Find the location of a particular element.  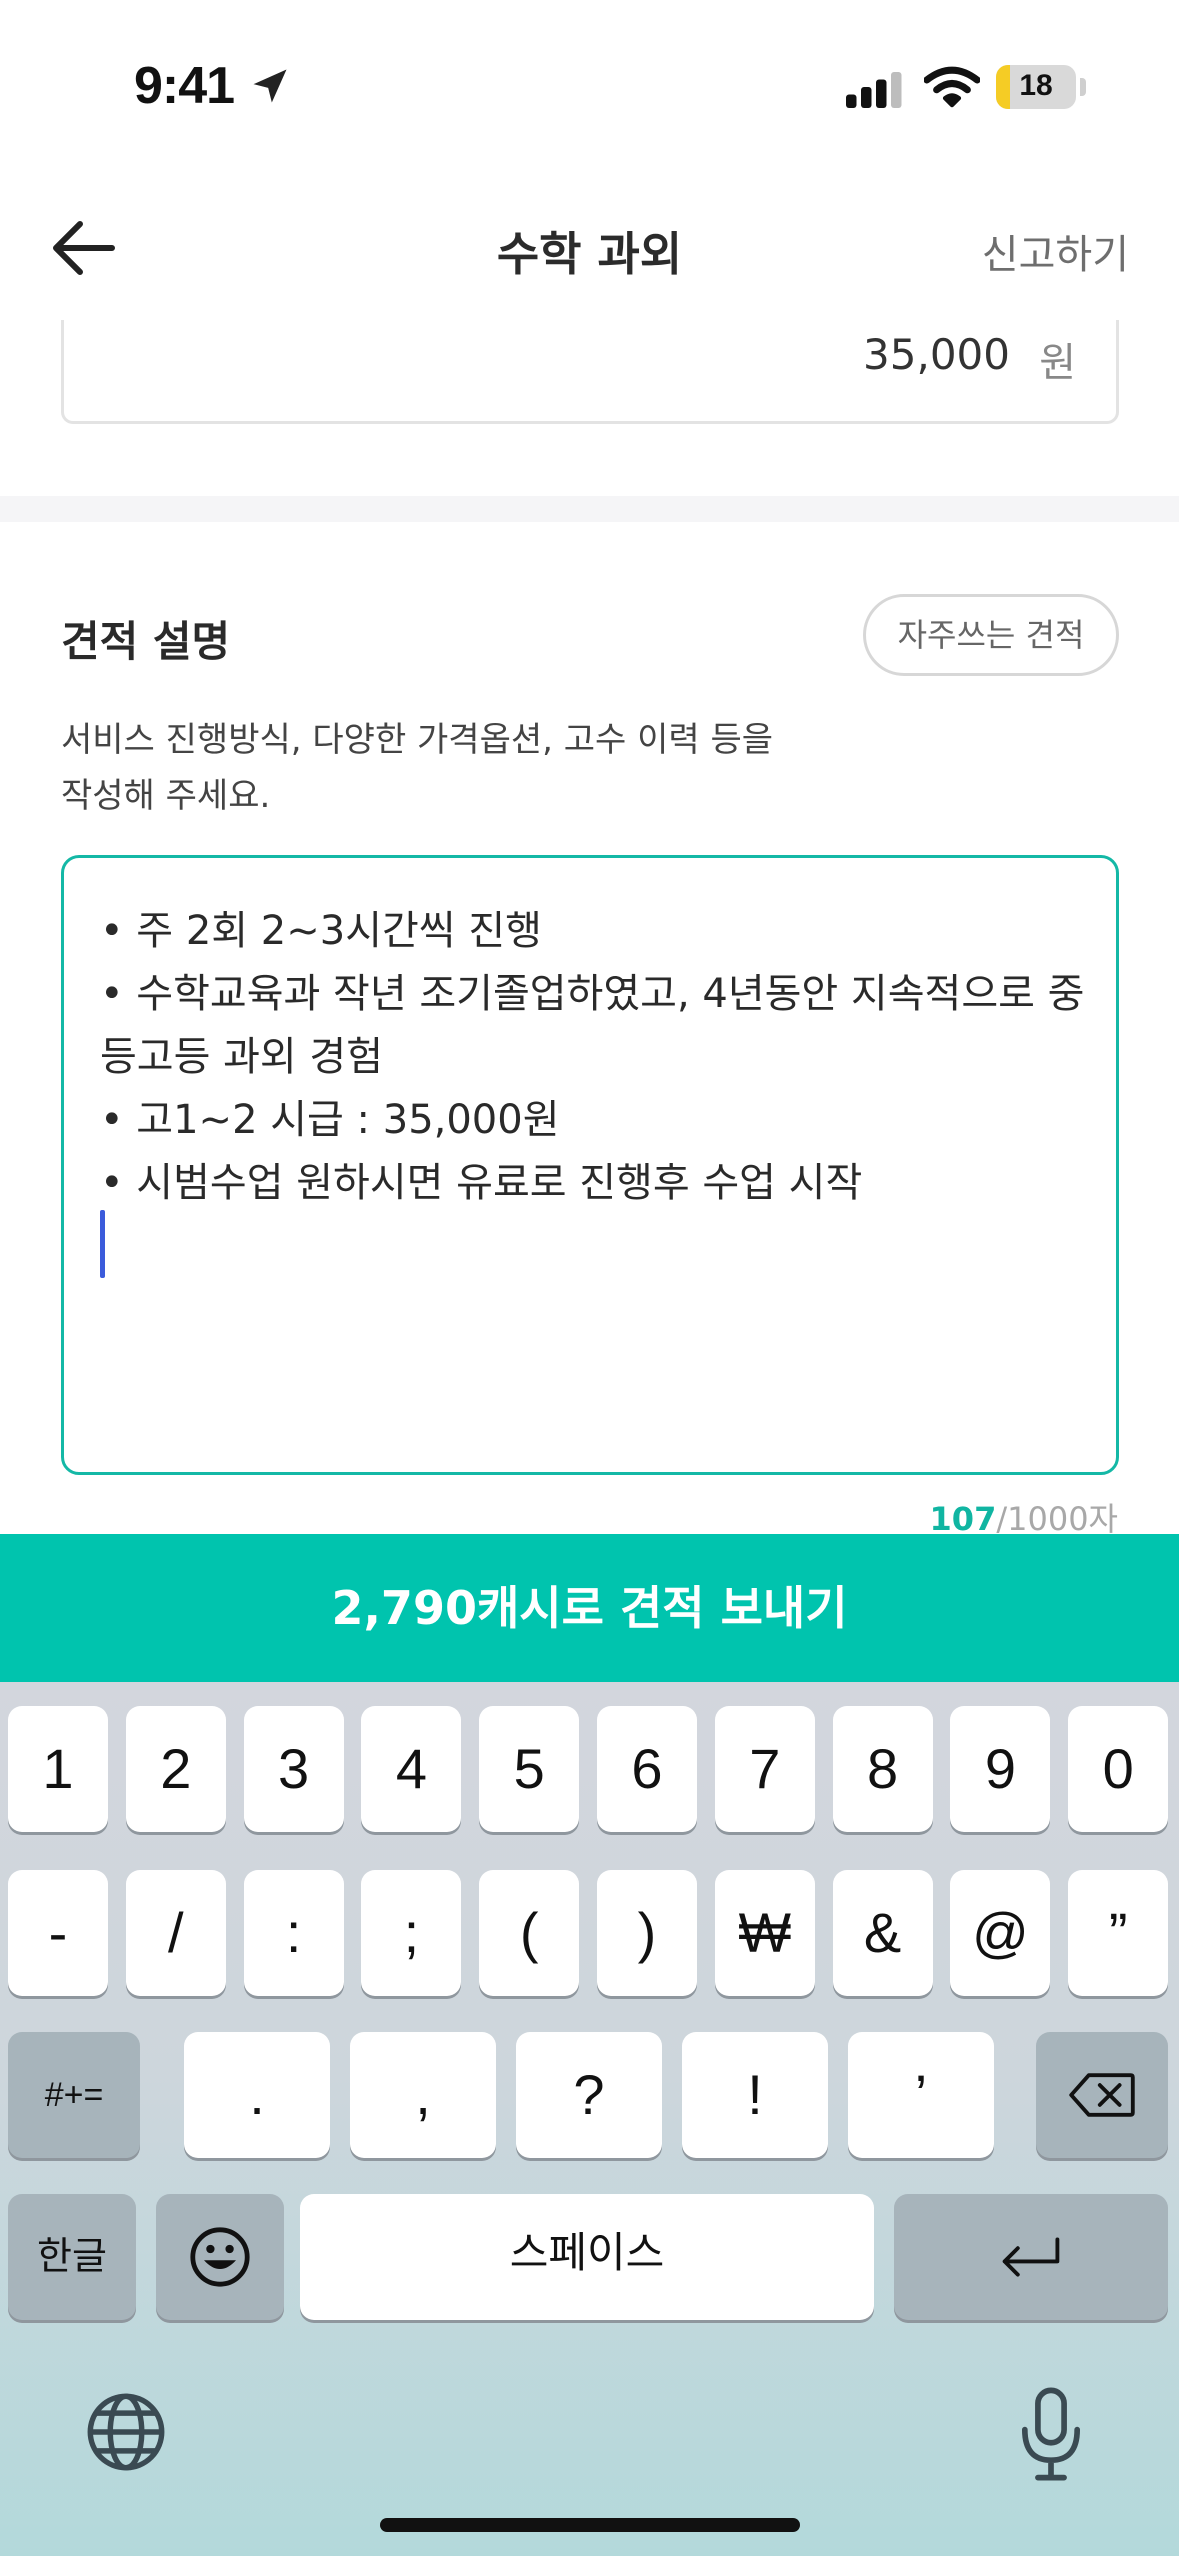

key-punctuation: , is located at coordinates (423, 2095).